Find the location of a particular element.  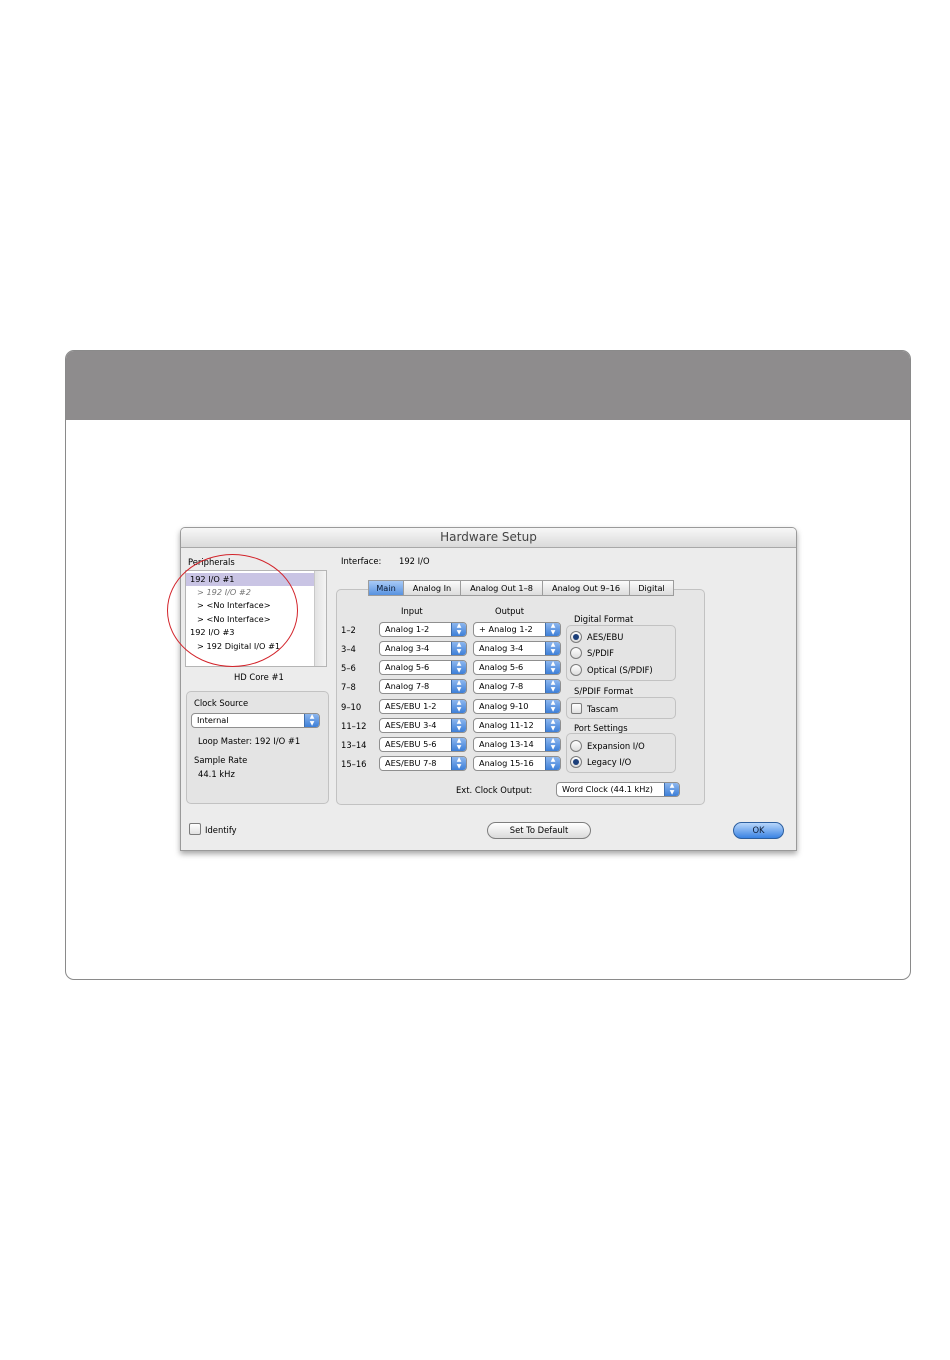

output-select: Analog 13-14 ▲ ▼ is located at coordinates (517, 744).